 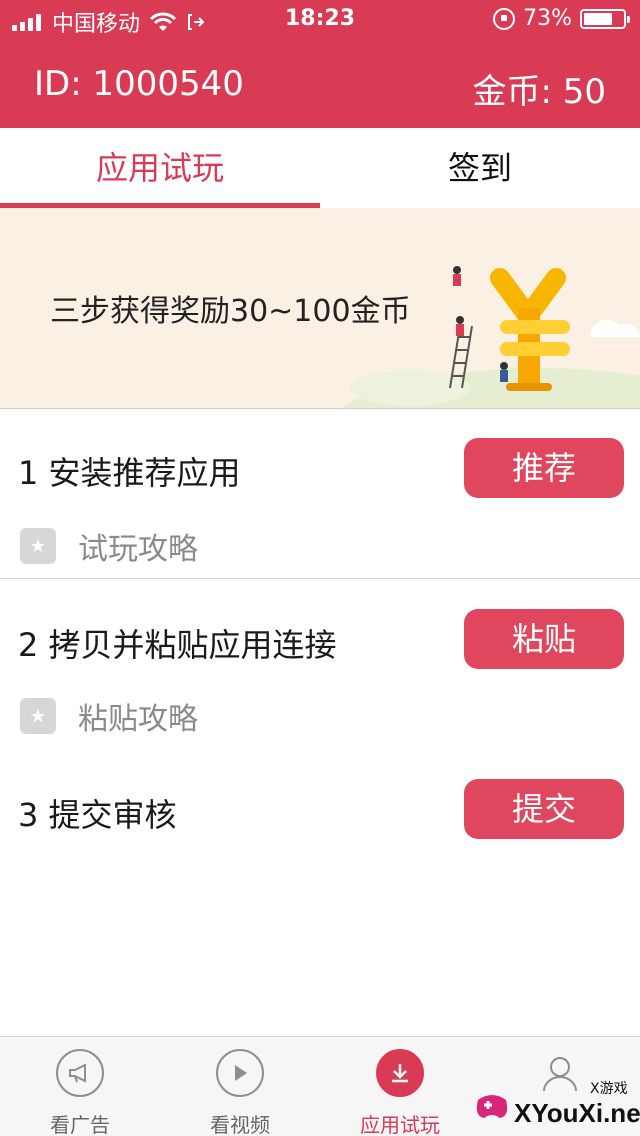 I want to click on watermark-small-text: X游戏, so click(x=609, y=1089).